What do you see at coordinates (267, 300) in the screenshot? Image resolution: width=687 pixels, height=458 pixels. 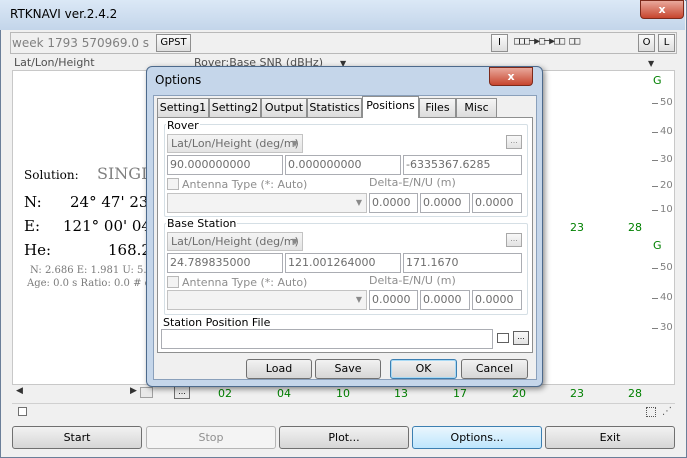 I see `base-antenna-type-select: ▼` at bounding box center [267, 300].